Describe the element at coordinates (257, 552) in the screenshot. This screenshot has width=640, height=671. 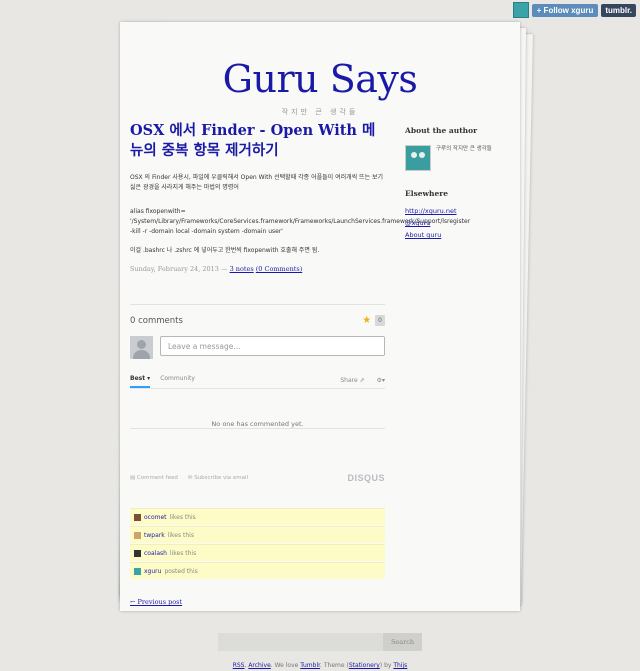
I see `note-item: coalash likes this` at that location.